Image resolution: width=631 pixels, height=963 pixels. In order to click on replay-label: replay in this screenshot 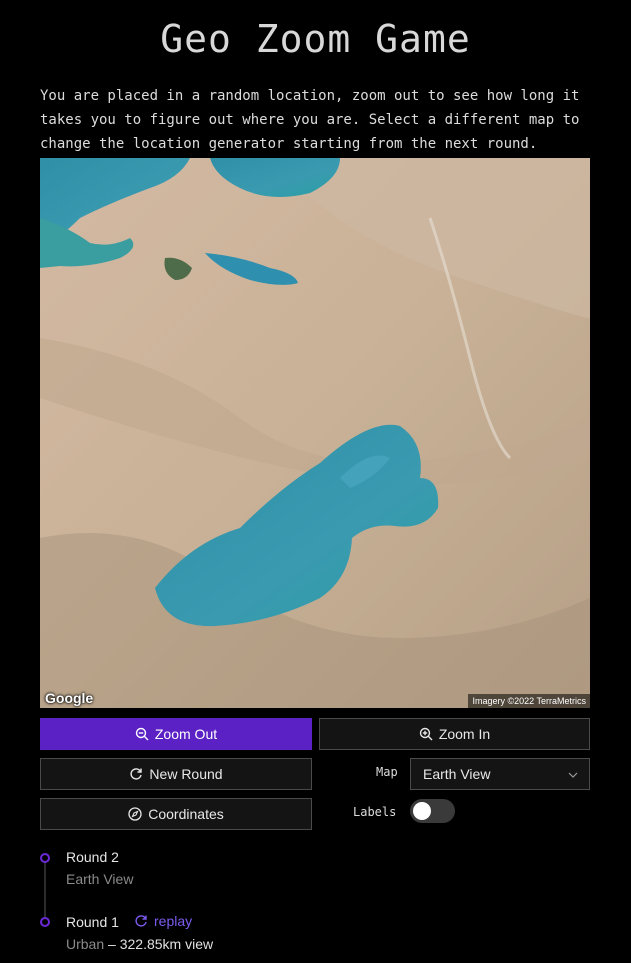, I will do `click(173, 921)`.